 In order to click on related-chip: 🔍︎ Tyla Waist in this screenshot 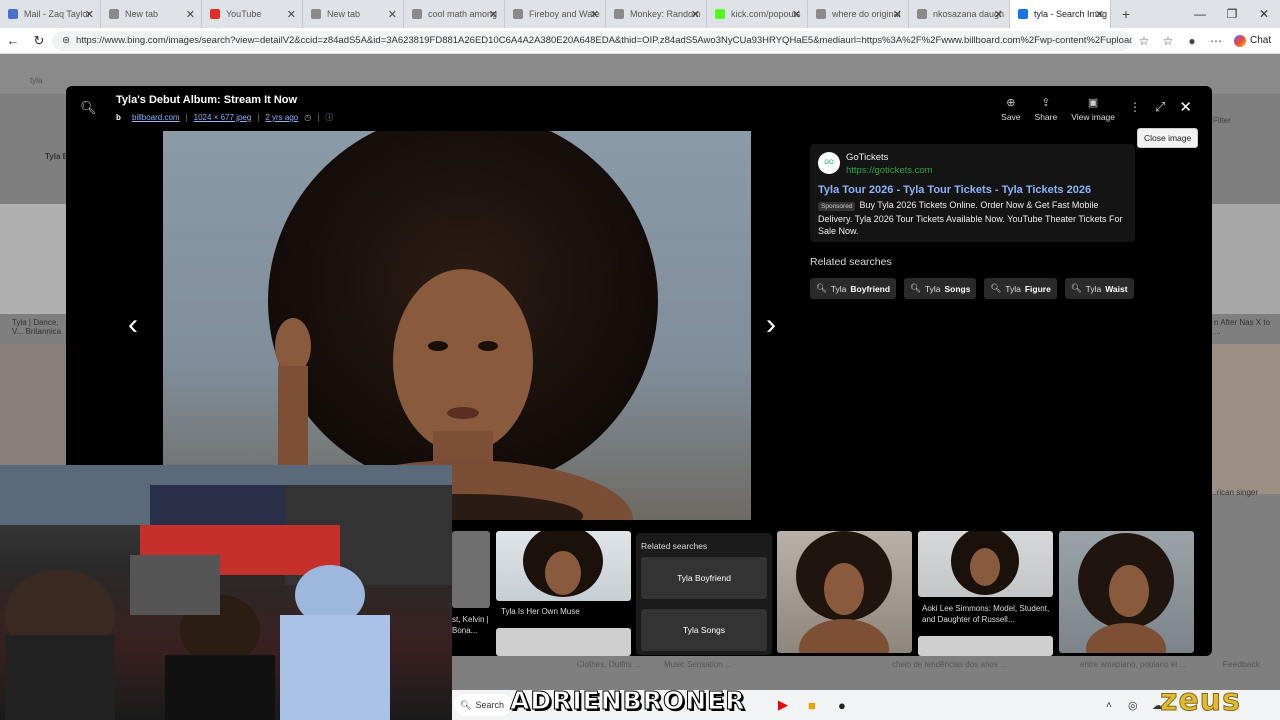, I will do `click(1099, 288)`.